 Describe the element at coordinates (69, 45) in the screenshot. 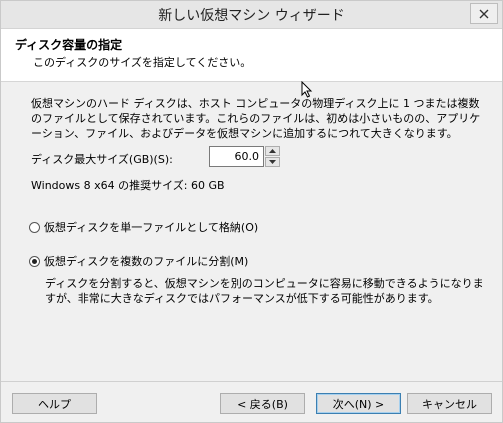

I see `page-title: ディスク容量の指定` at that location.